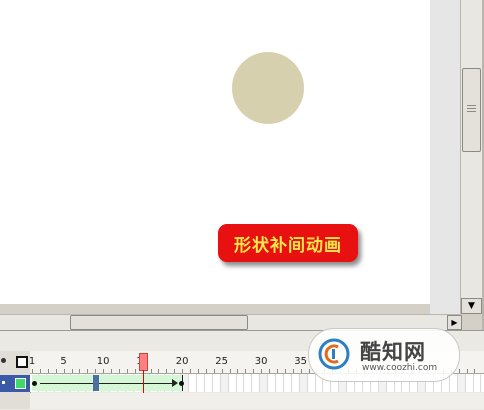 Image resolution: width=484 pixels, height=410 pixels. What do you see at coordinates (181, 383) in the screenshot?
I see `keyframe-end` at bounding box center [181, 383].